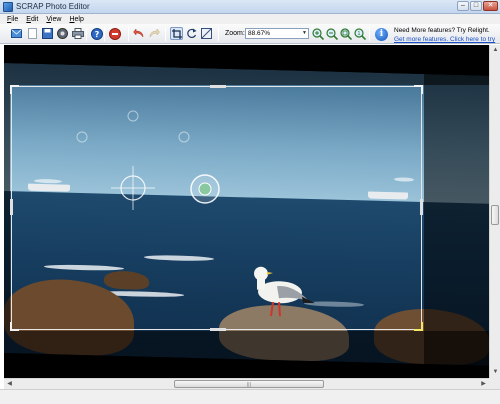 The image size is (500, 404). Describe the element at coordinates (250, 7) in the screenshot. I see `title-bar: SCRAP Photo Editor ‒ □ ✕` at that location.